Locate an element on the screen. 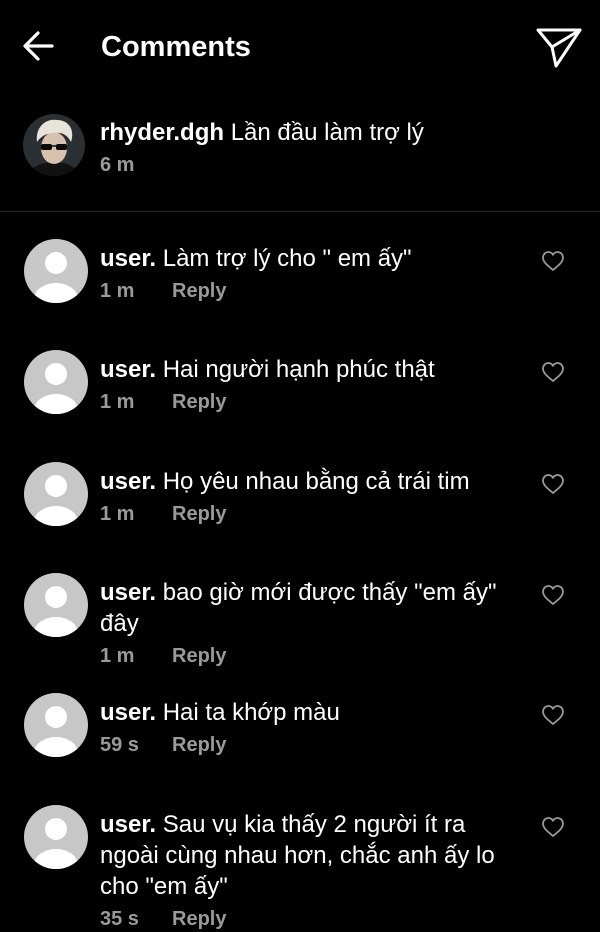 The height and width of the screenshot is (932, 600). share-button is located at coordinates (559, 47).